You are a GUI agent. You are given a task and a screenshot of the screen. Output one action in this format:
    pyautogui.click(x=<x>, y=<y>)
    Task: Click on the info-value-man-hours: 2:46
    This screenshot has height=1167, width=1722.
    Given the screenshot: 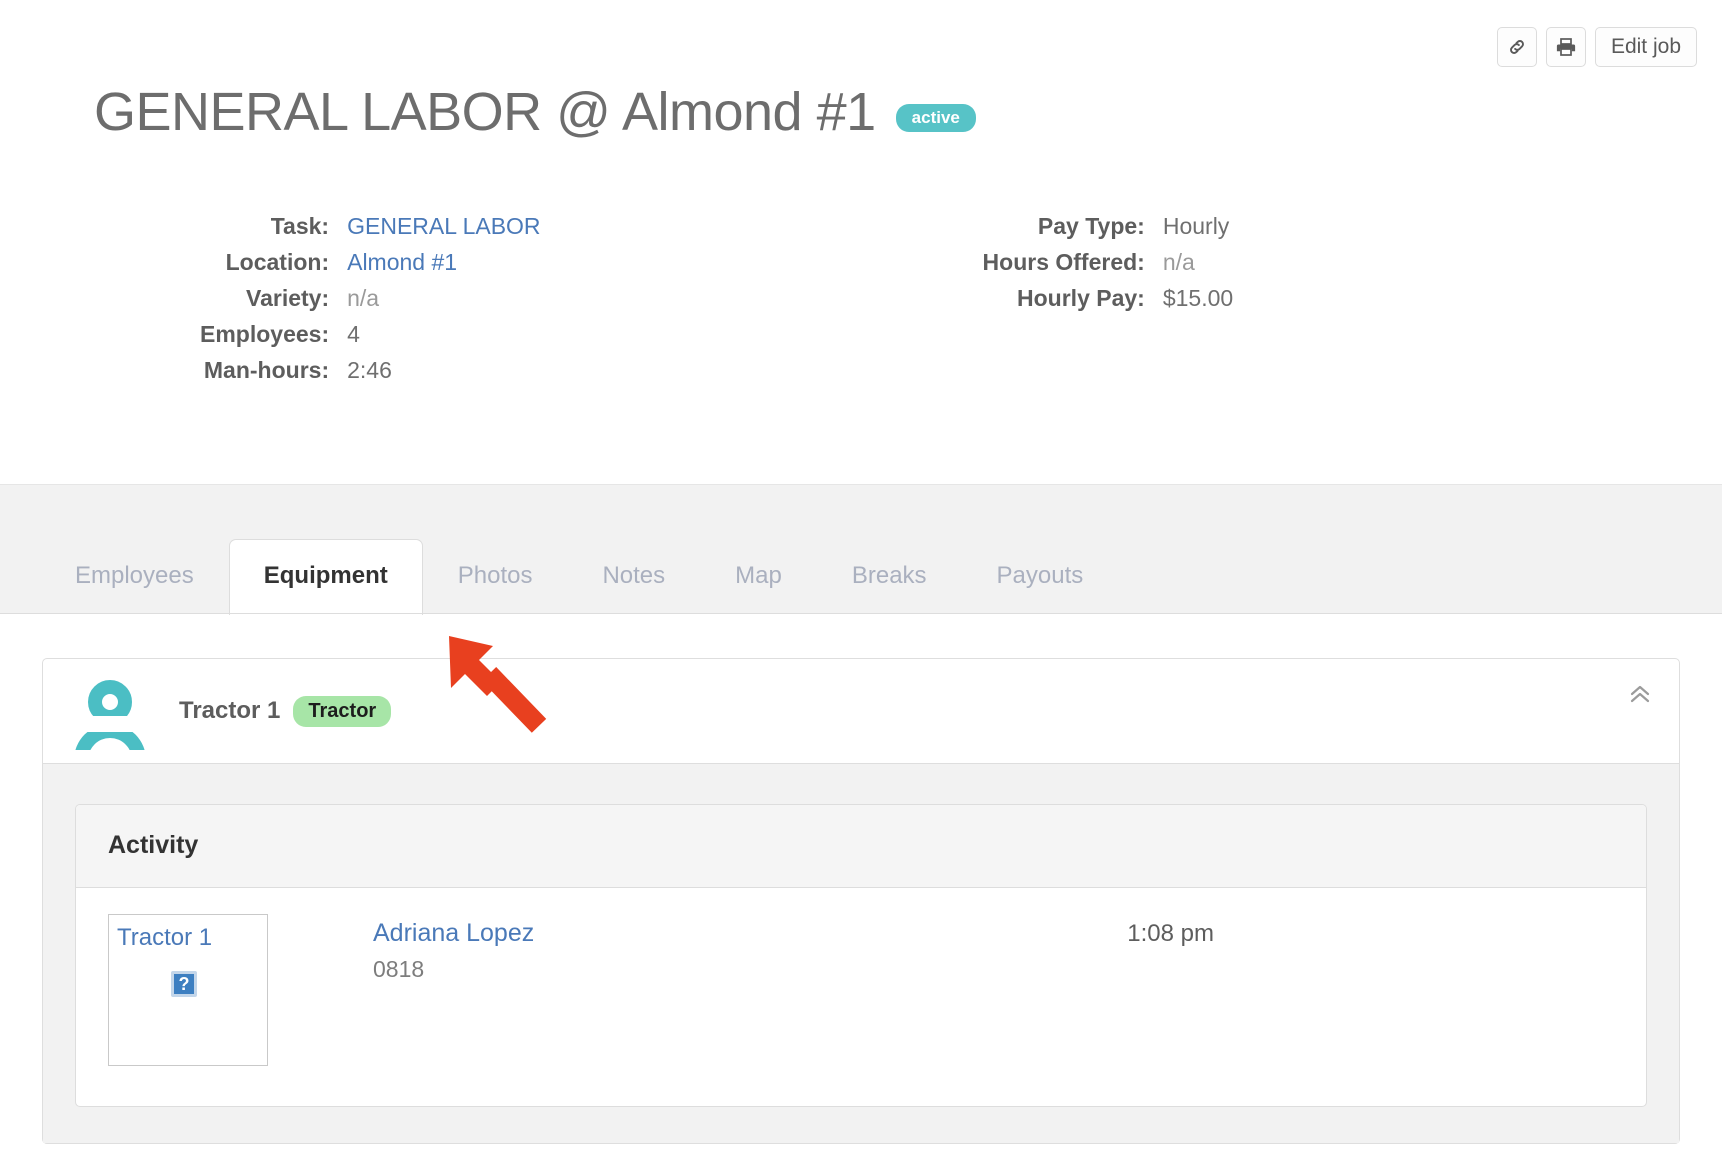 What is the action you would take?
    pyautogui.click(x=369, y=370)
    